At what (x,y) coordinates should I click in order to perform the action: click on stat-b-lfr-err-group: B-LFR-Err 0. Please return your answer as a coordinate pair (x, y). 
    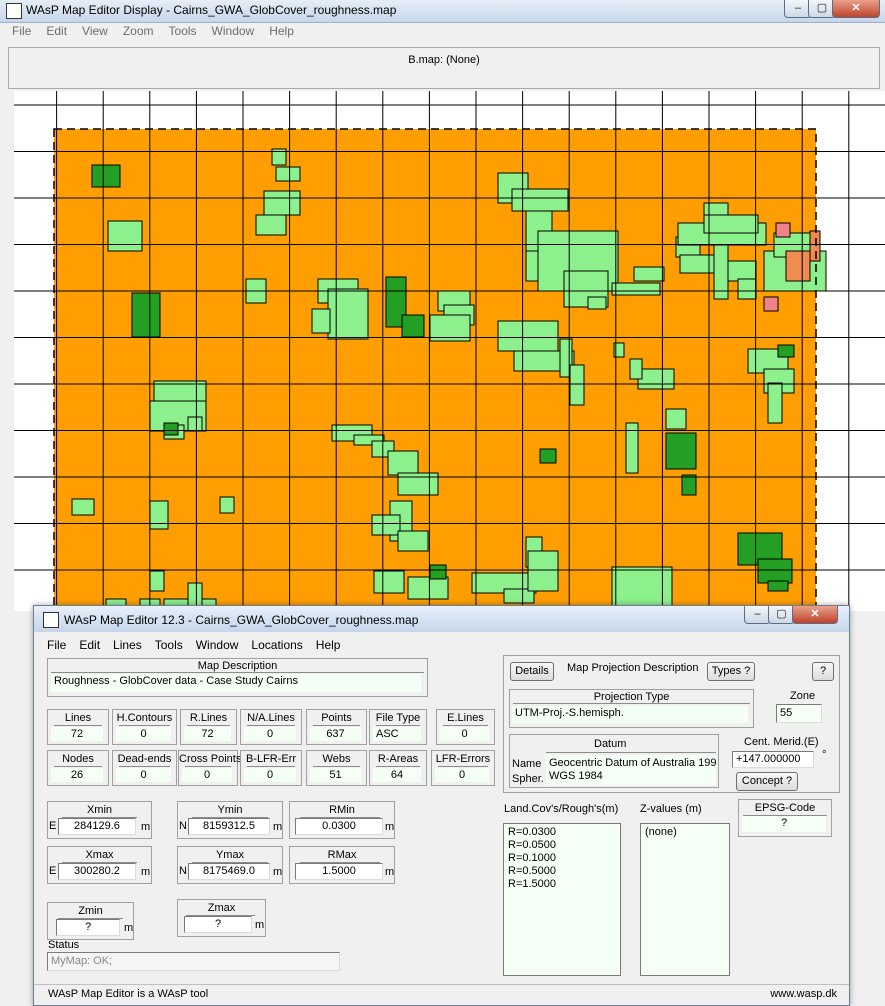
    Looking at the image, I should click on (271, 768).